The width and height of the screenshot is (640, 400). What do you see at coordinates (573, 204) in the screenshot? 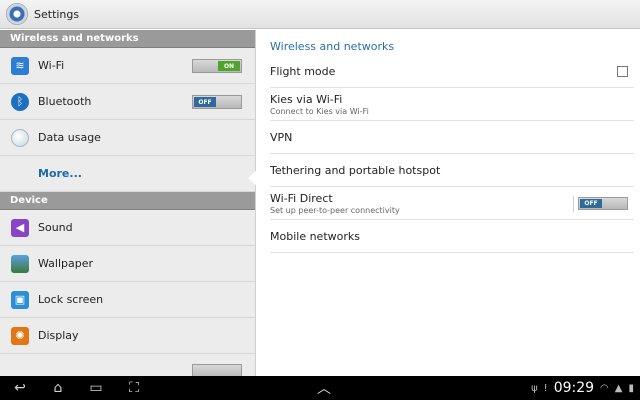
I see `toggle-divider` at bounding box center [573, 204].